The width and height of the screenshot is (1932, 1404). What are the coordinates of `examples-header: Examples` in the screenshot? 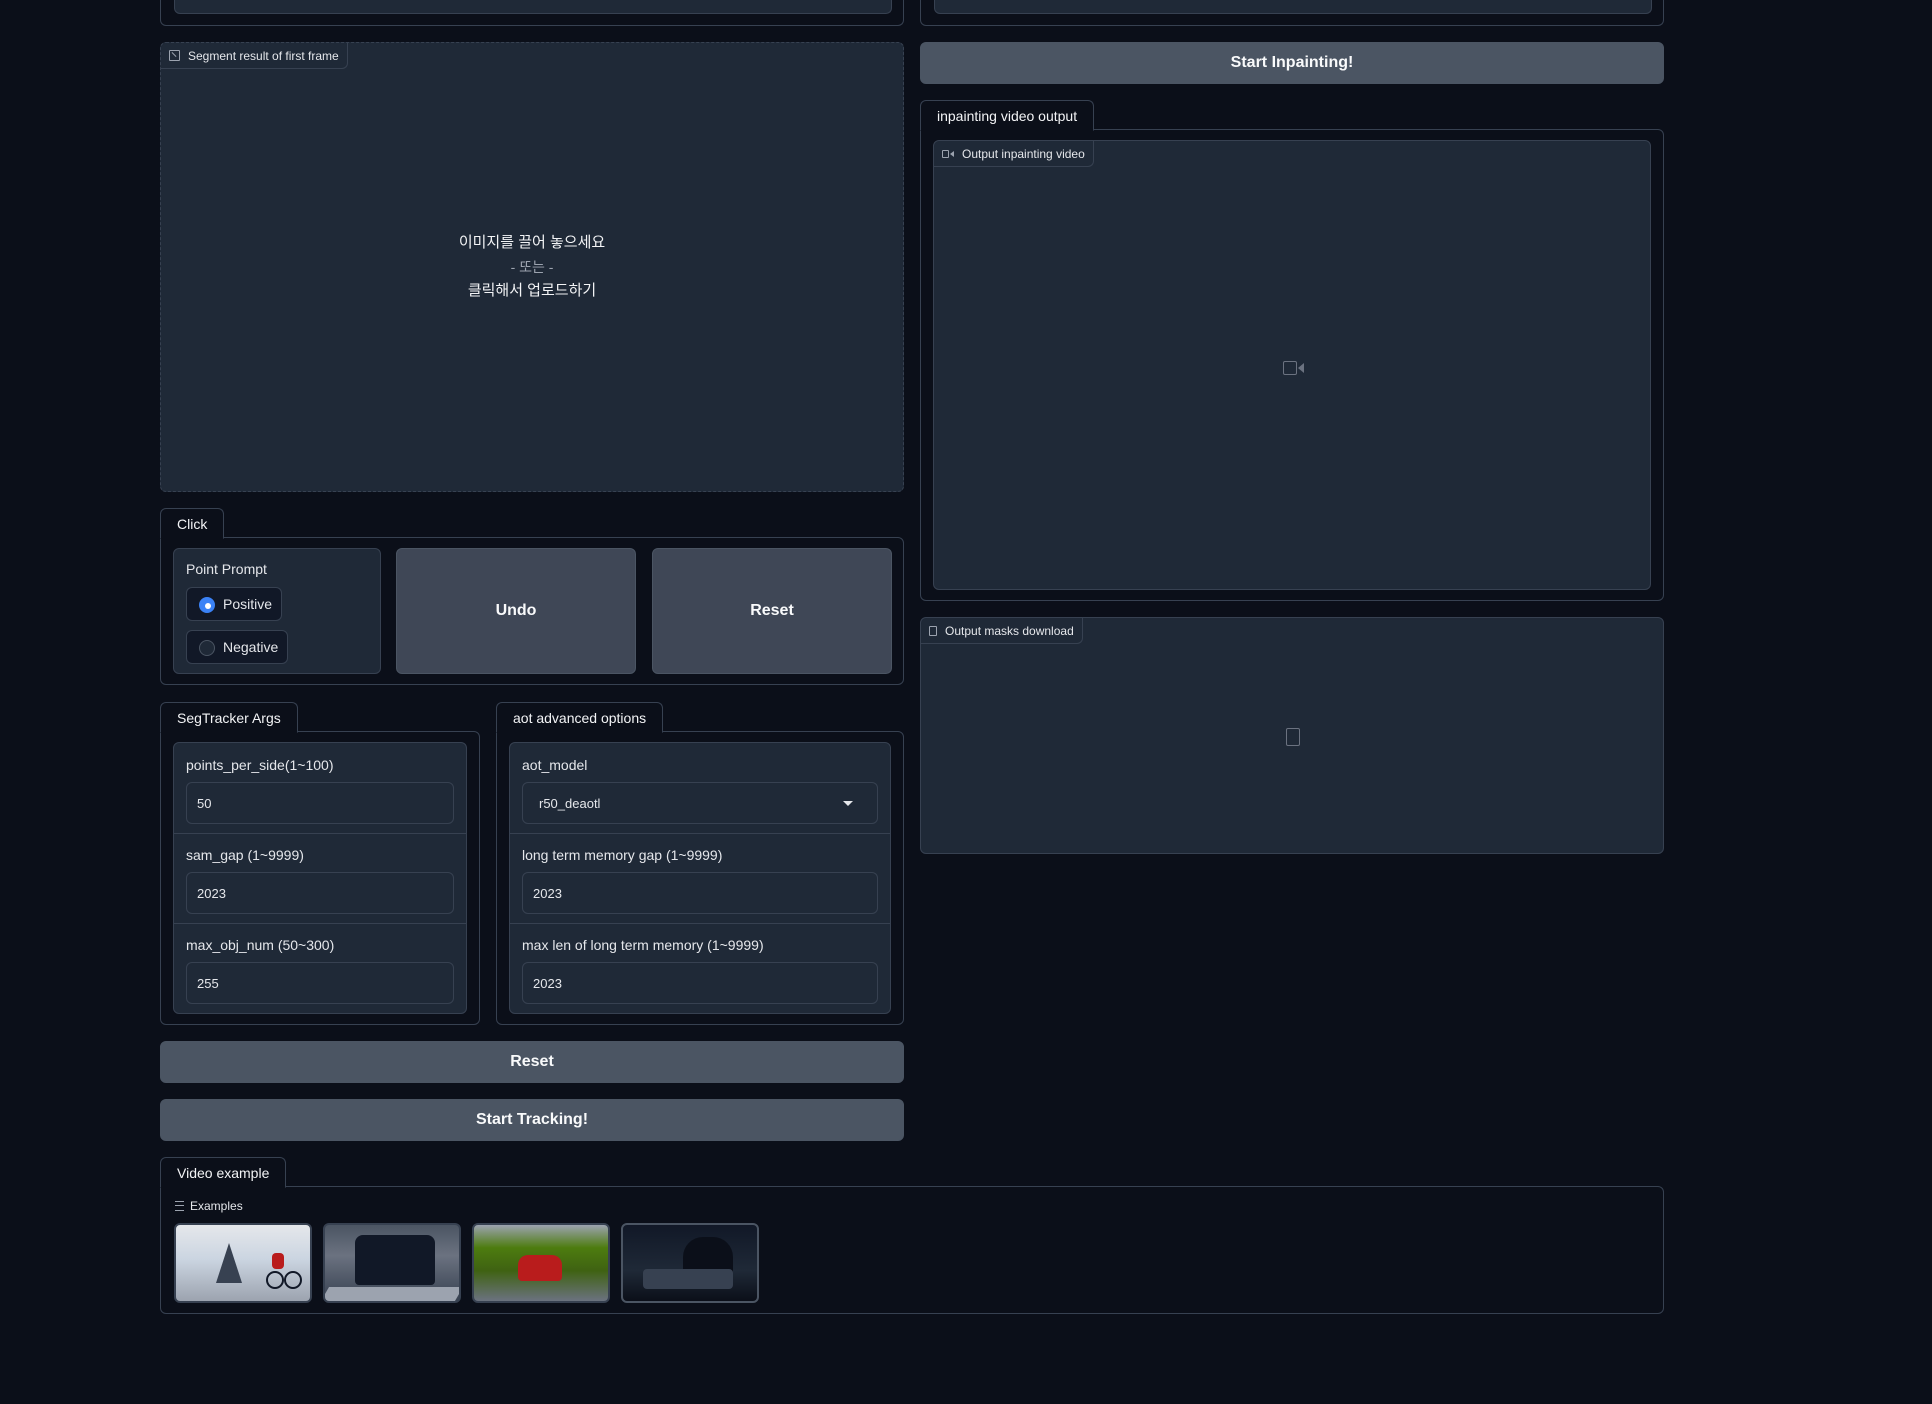 It's located at (209, 1206).